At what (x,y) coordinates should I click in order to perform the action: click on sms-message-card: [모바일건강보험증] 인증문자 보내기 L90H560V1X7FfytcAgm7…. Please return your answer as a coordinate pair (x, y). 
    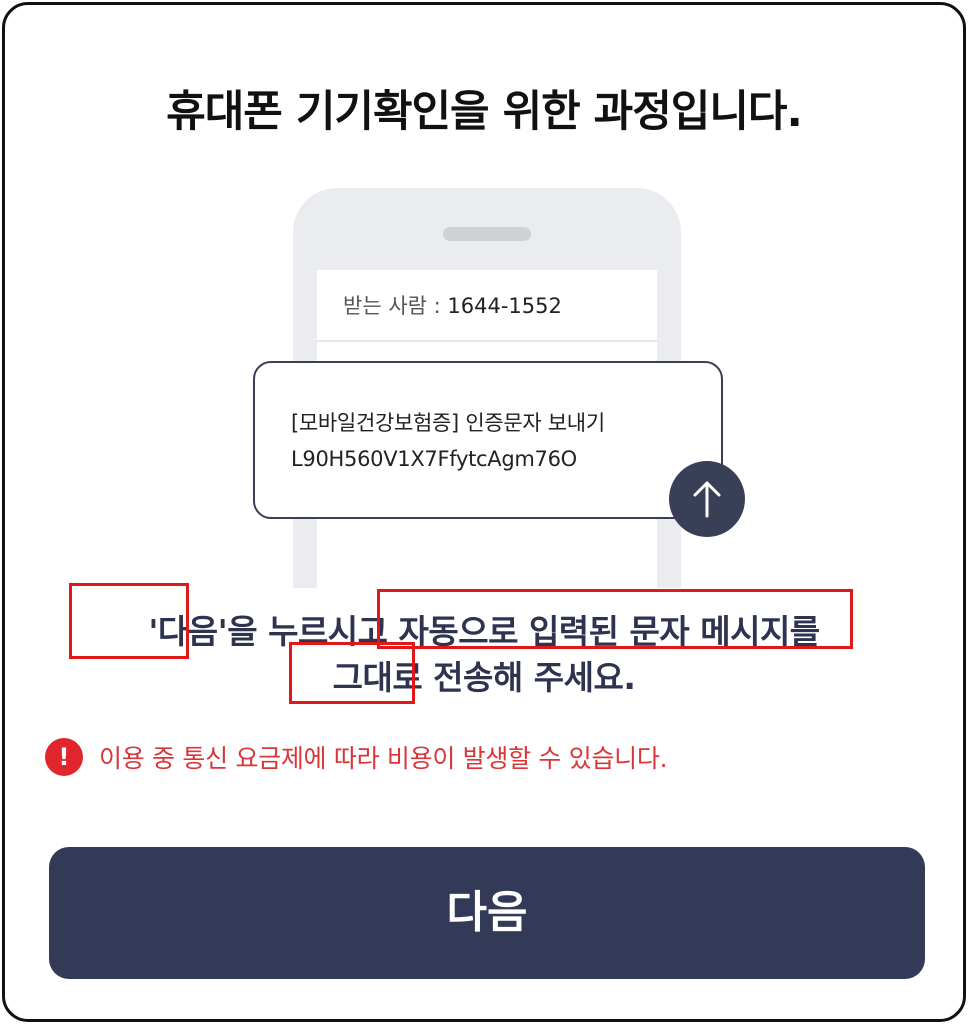
    Looking at the image, I should click on (488, 440).